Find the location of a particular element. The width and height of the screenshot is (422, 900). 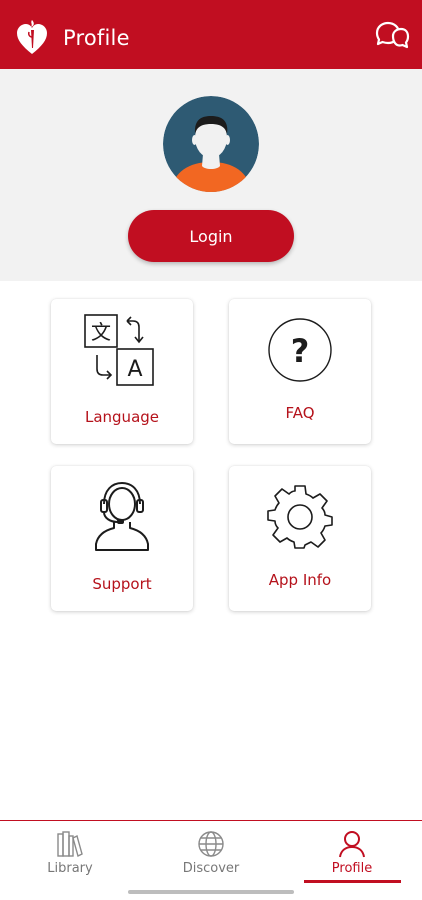

user-avatar-icon is located at coordinates (211, 144).